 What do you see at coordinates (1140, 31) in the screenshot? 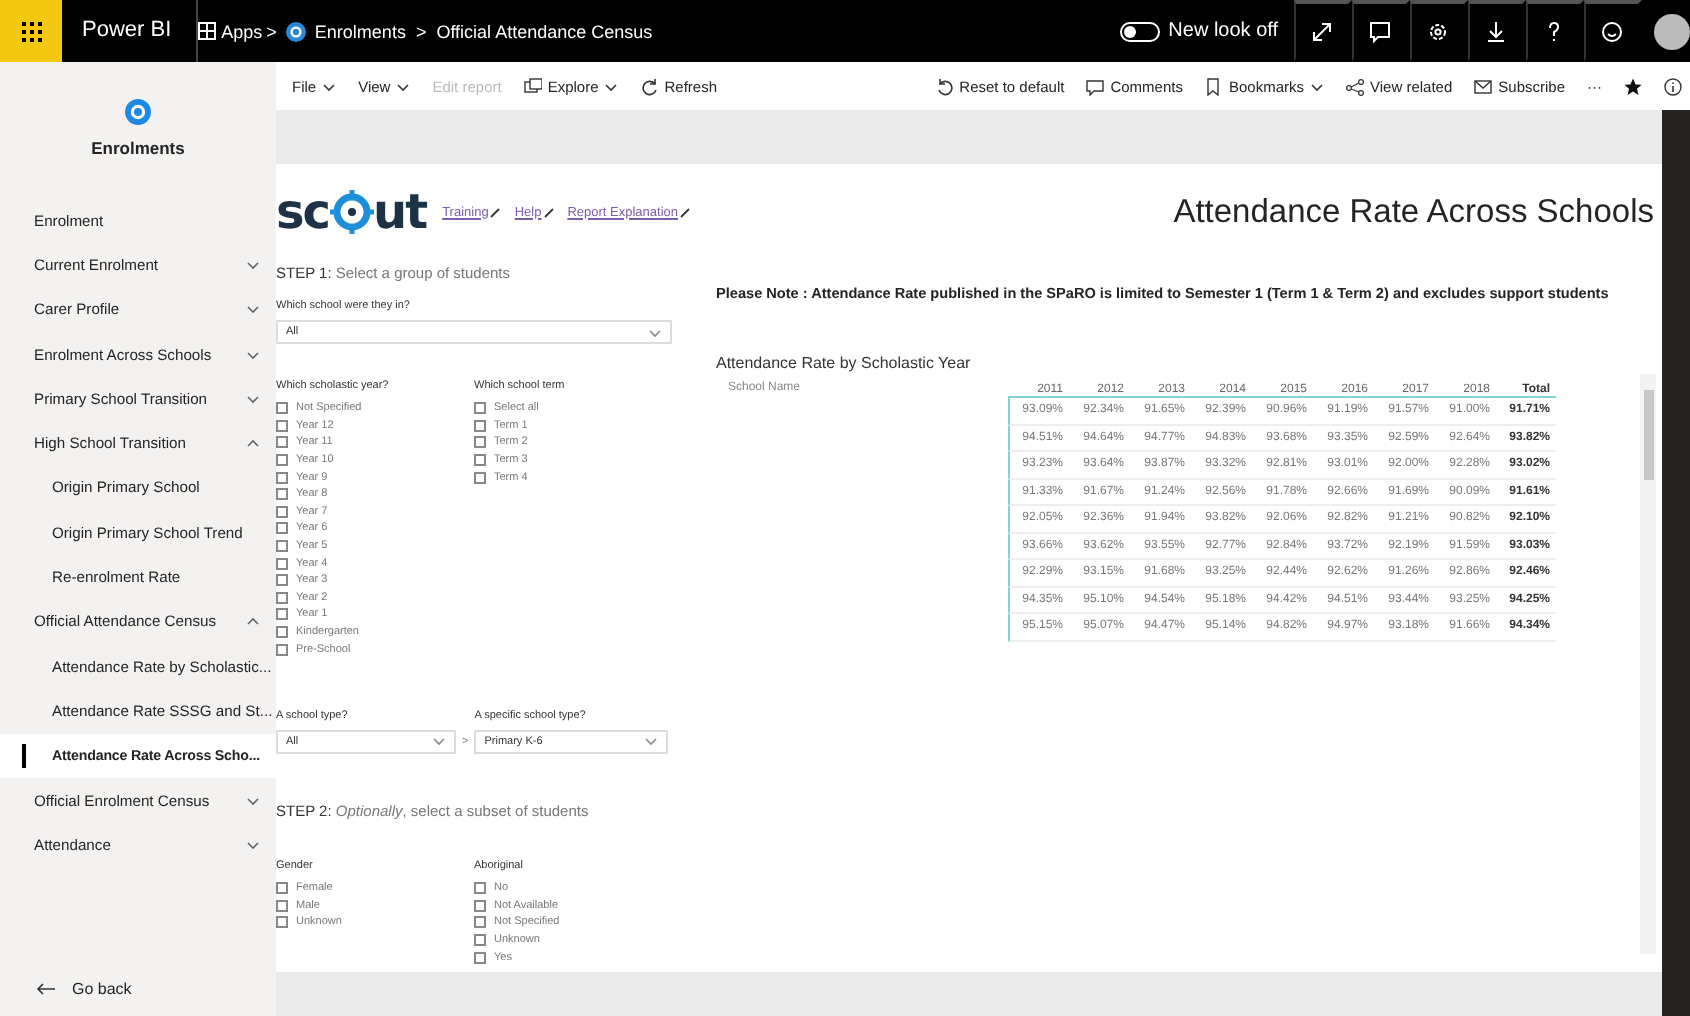
I see `new-look-toggle` at bounding box center [1140, 31].